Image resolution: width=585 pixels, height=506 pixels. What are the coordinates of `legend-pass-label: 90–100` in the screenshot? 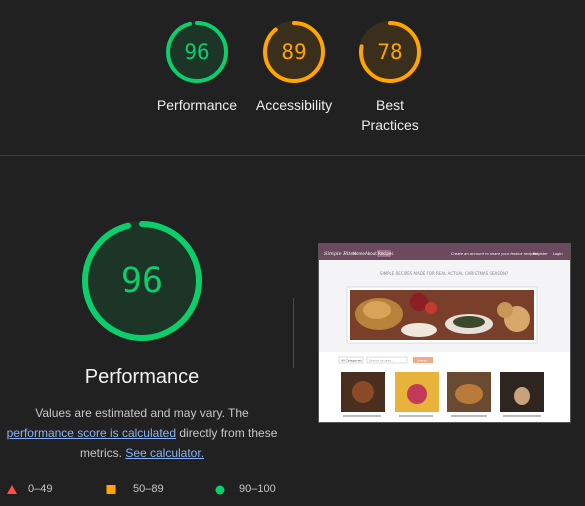 It's located at (257, 489).